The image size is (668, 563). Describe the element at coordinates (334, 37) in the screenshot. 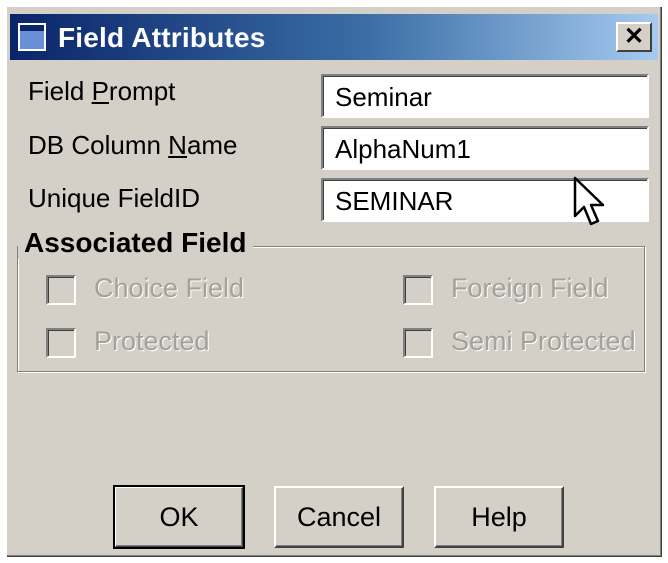

I see `title-bar: Field Attributes ✕` at that location.